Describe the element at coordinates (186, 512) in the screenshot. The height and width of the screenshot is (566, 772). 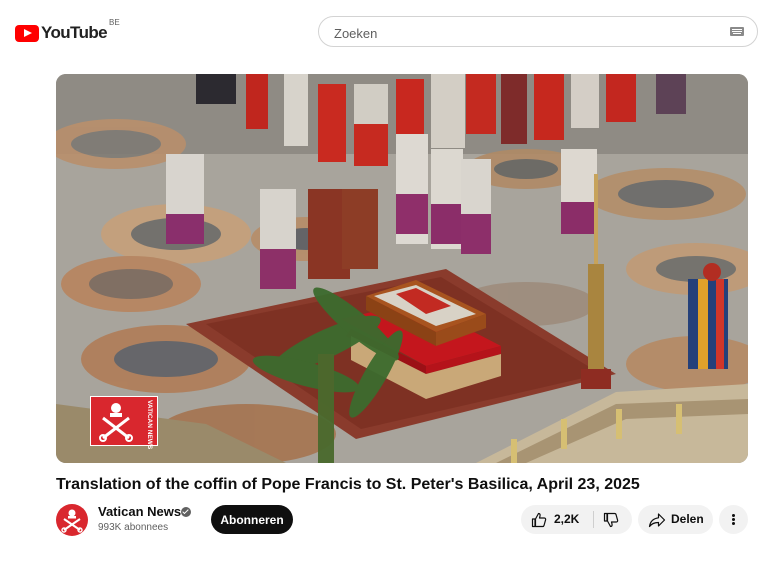
I see `verified-badge-icon` at that location.